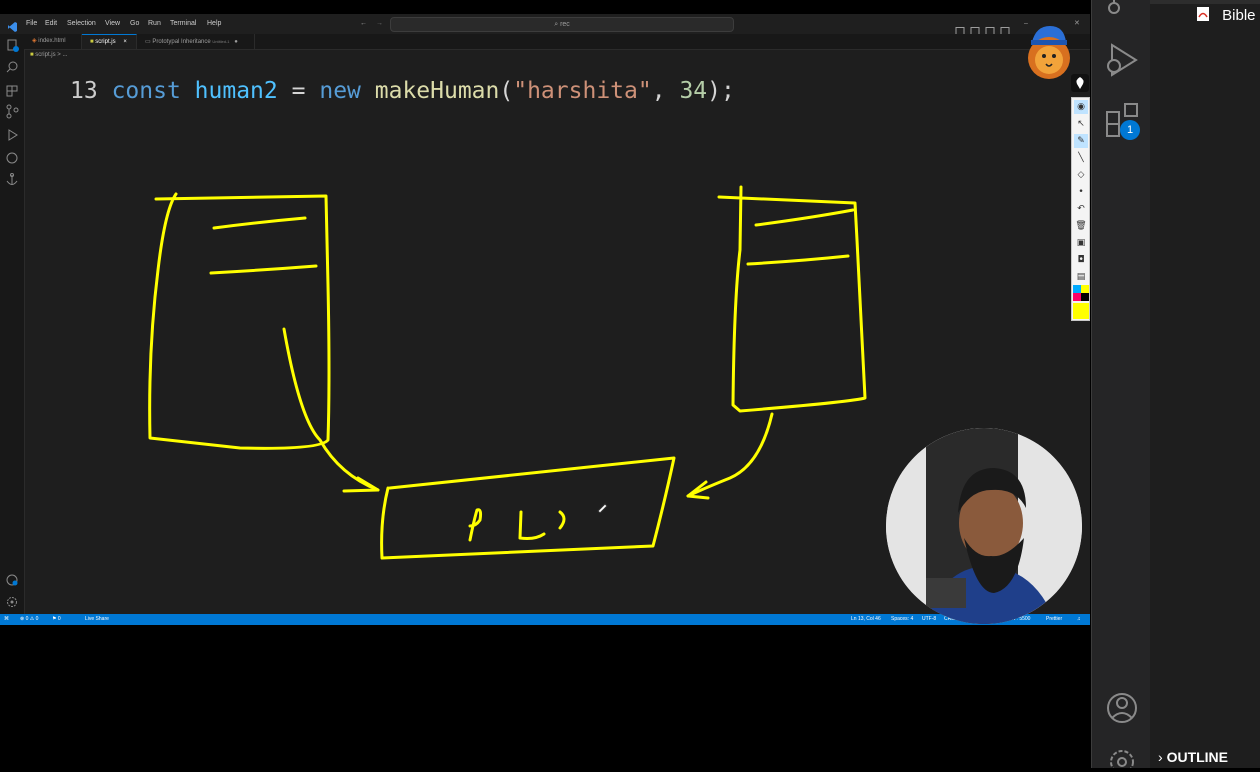 The width and height of the screenshot is (1260, 772). I want to click on activity-bar, so click(12, 324).